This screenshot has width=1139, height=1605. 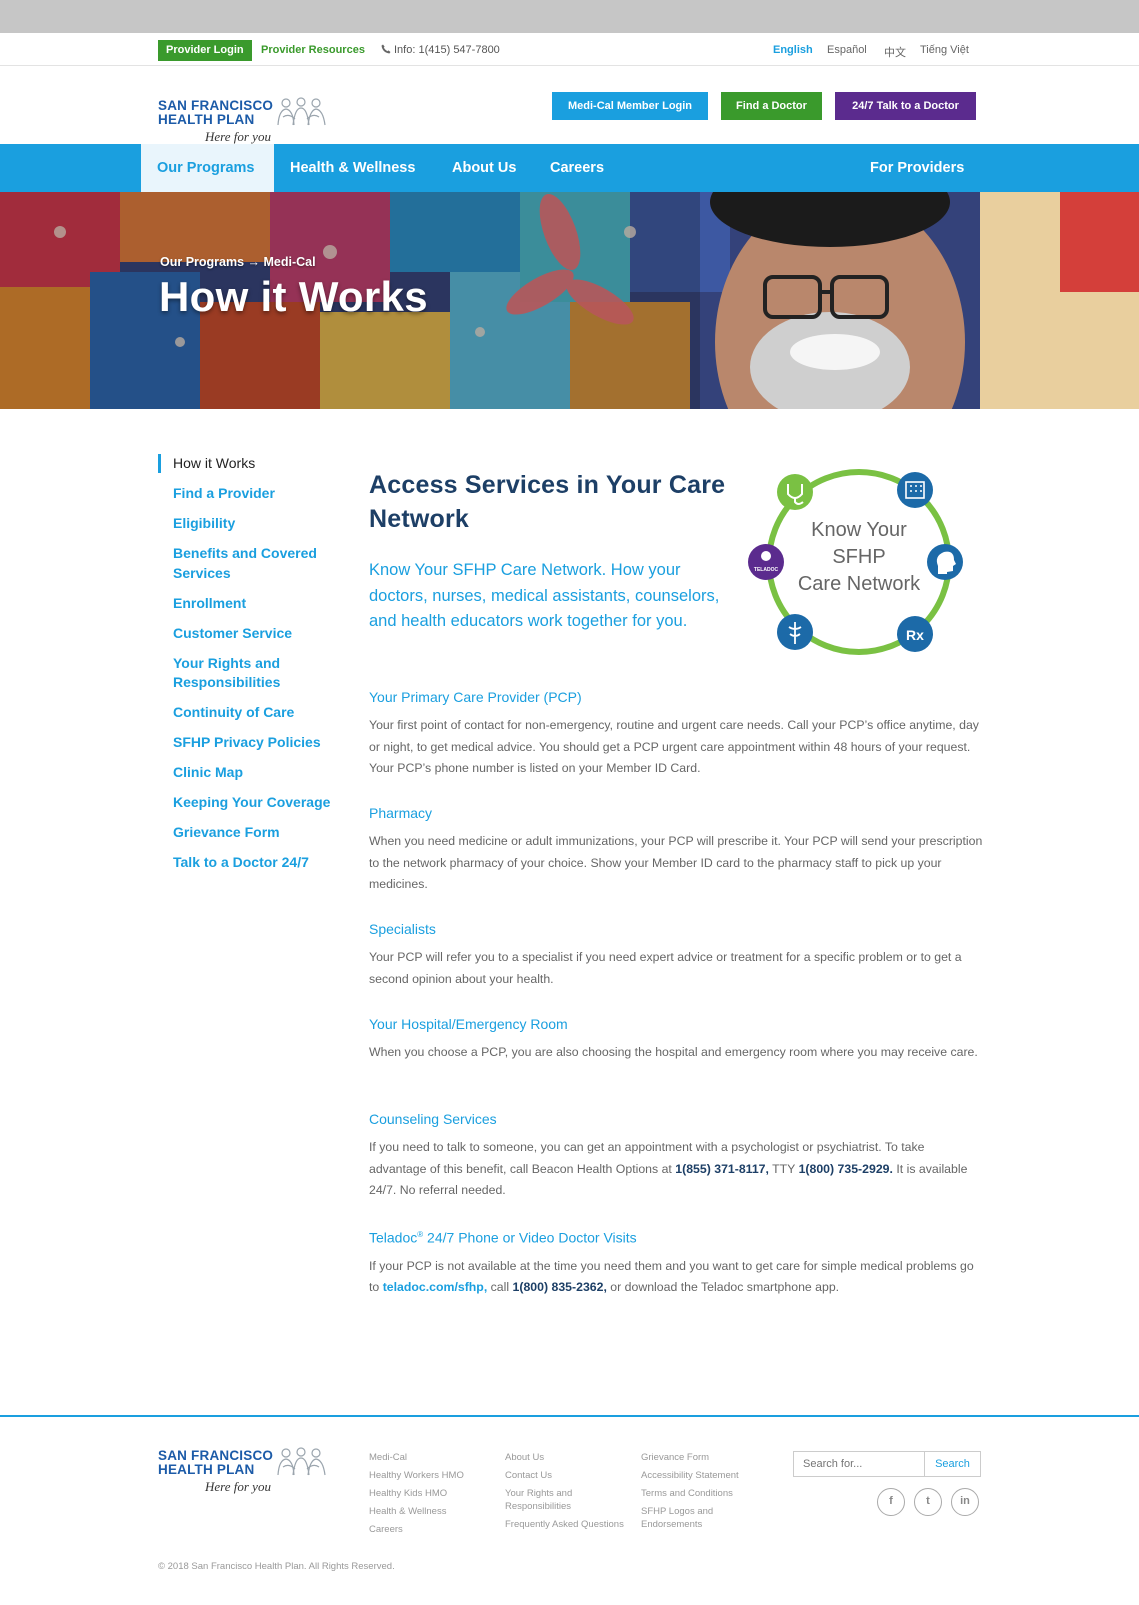 I want to click on footer-logo-tagline: Here for you, so click(x=238, y=1486).